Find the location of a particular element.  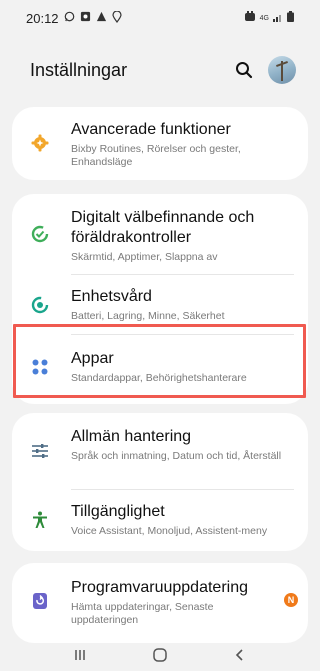

accessibility-icon is located at coordinates (40, 520).